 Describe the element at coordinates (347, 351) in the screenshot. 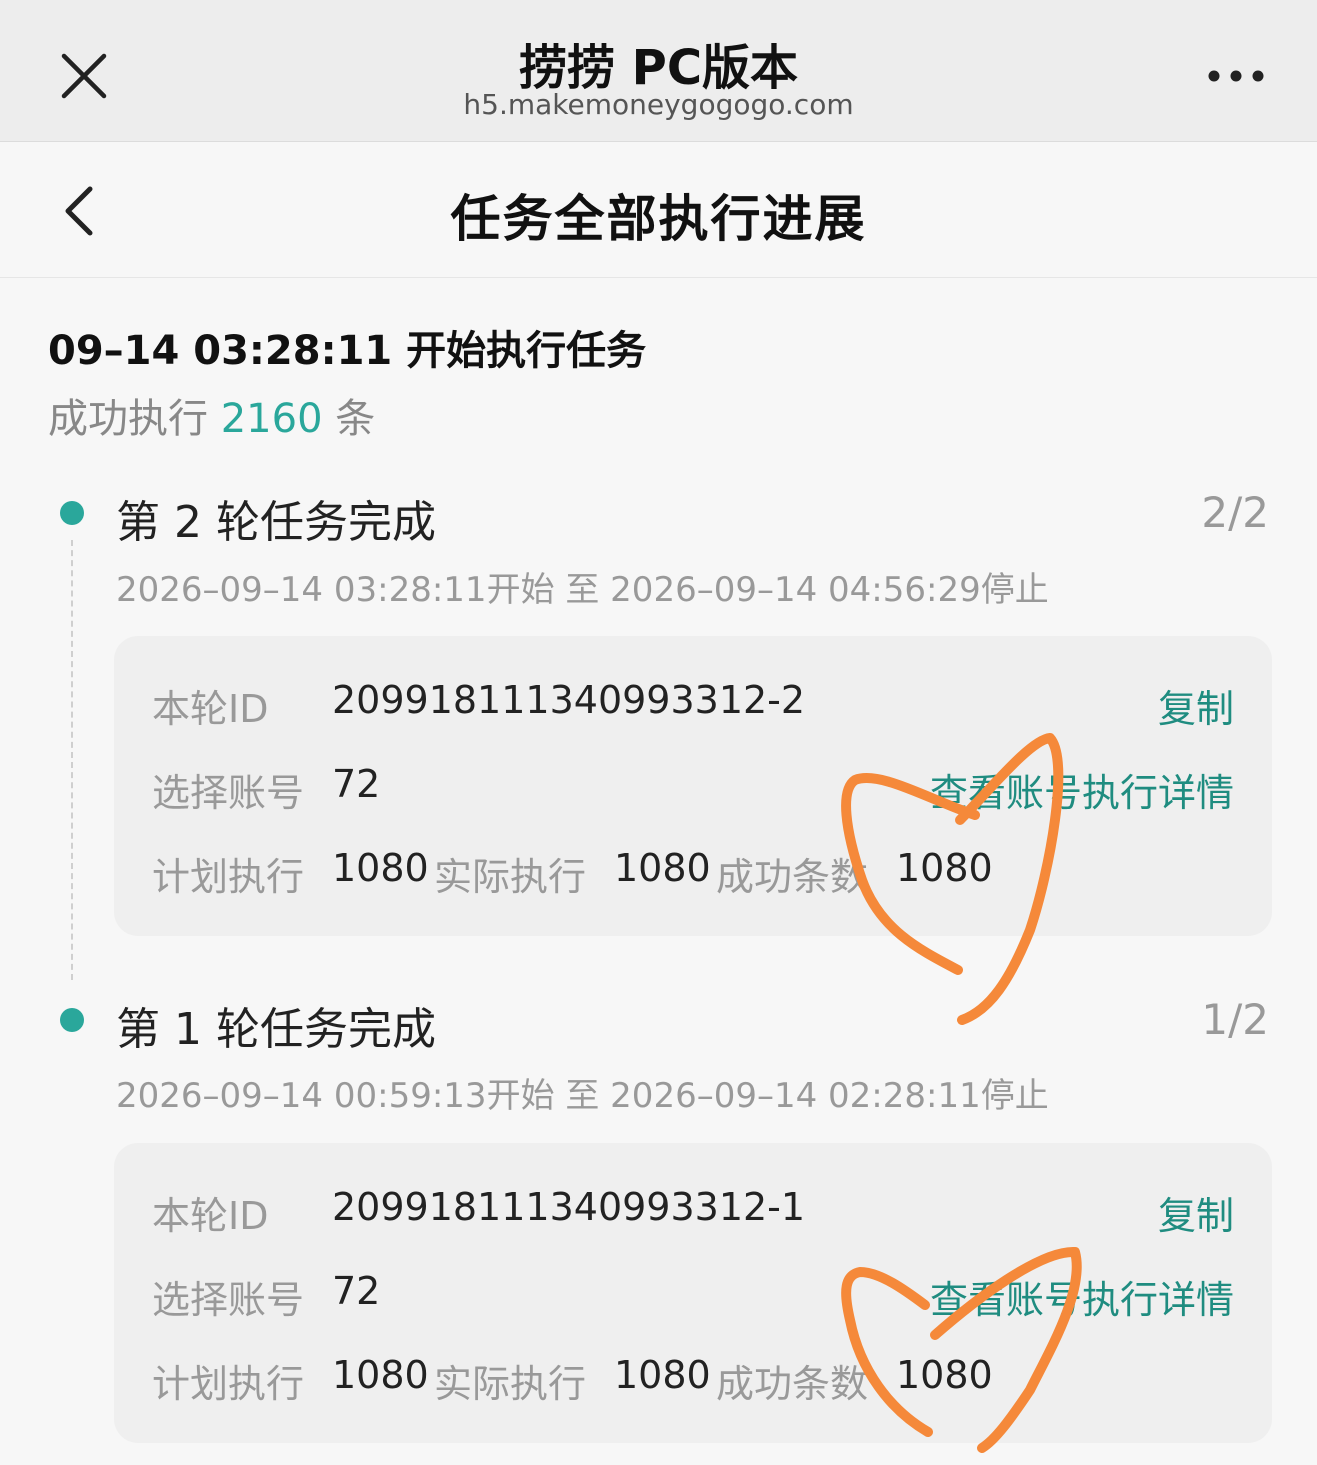

I see `summary-title: 09–14 03:28:11 开始执行任务` at that location.